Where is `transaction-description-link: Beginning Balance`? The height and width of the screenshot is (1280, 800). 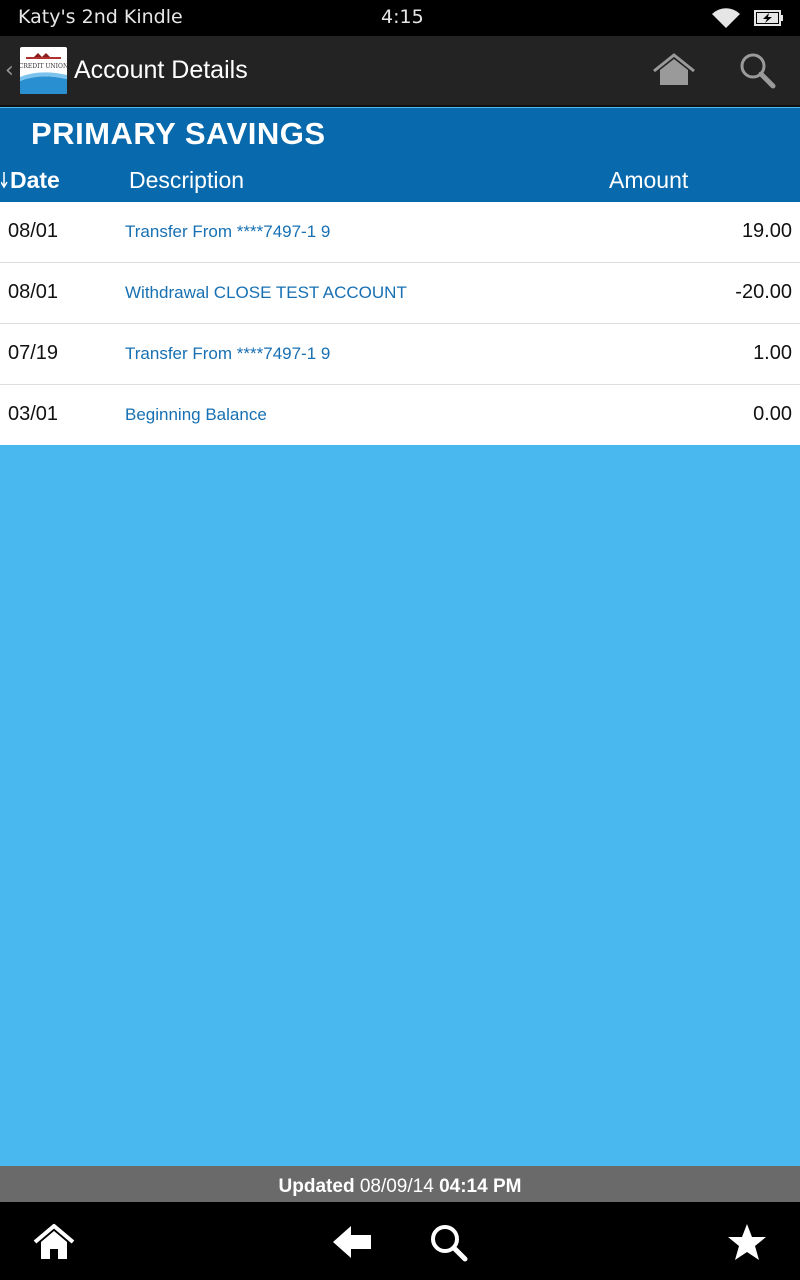
transaction-description-link: Beginning Balance is located at coordinates (196, 415).